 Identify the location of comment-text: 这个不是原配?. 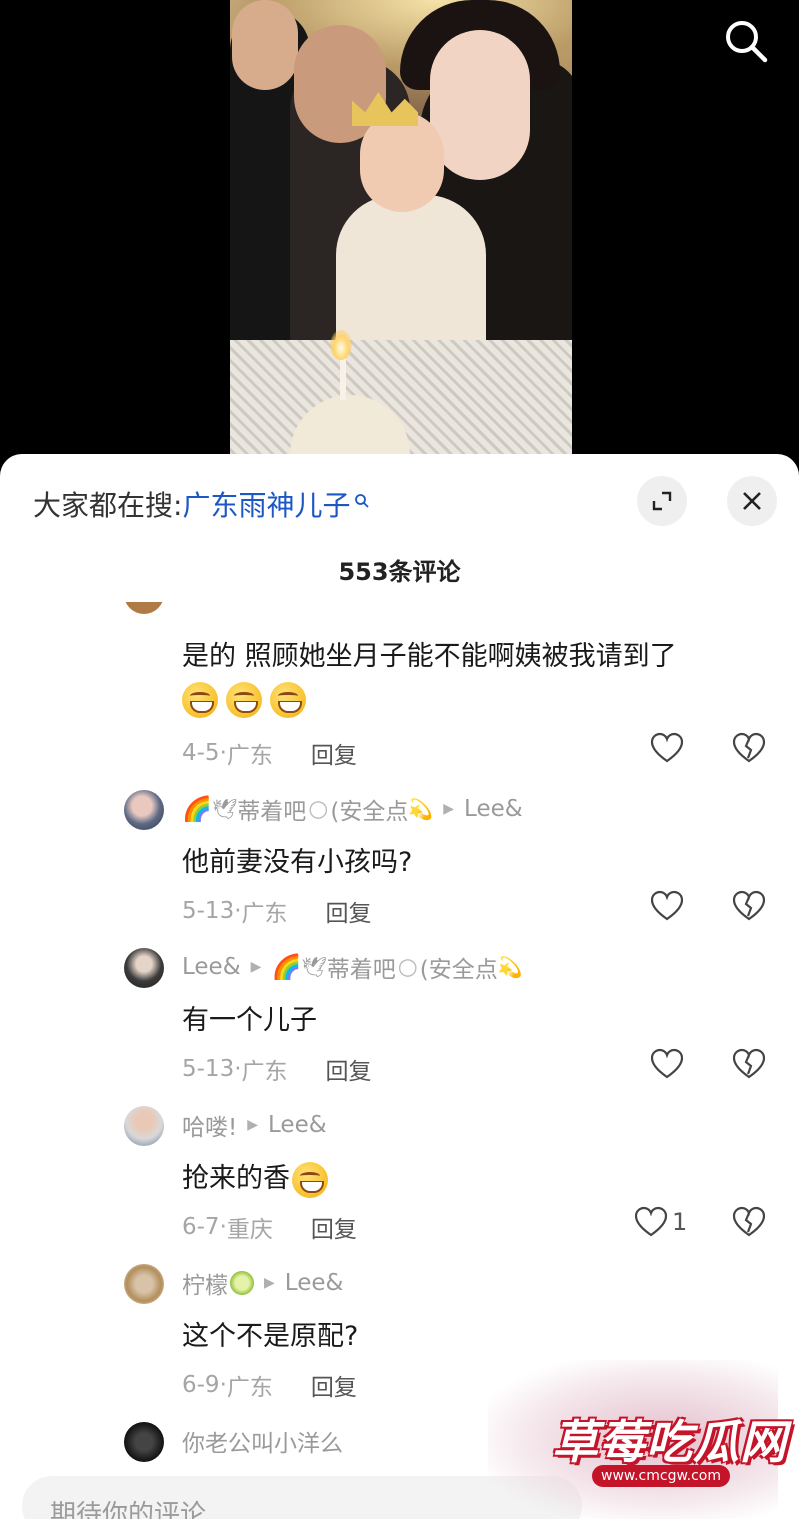
(270, 1336).